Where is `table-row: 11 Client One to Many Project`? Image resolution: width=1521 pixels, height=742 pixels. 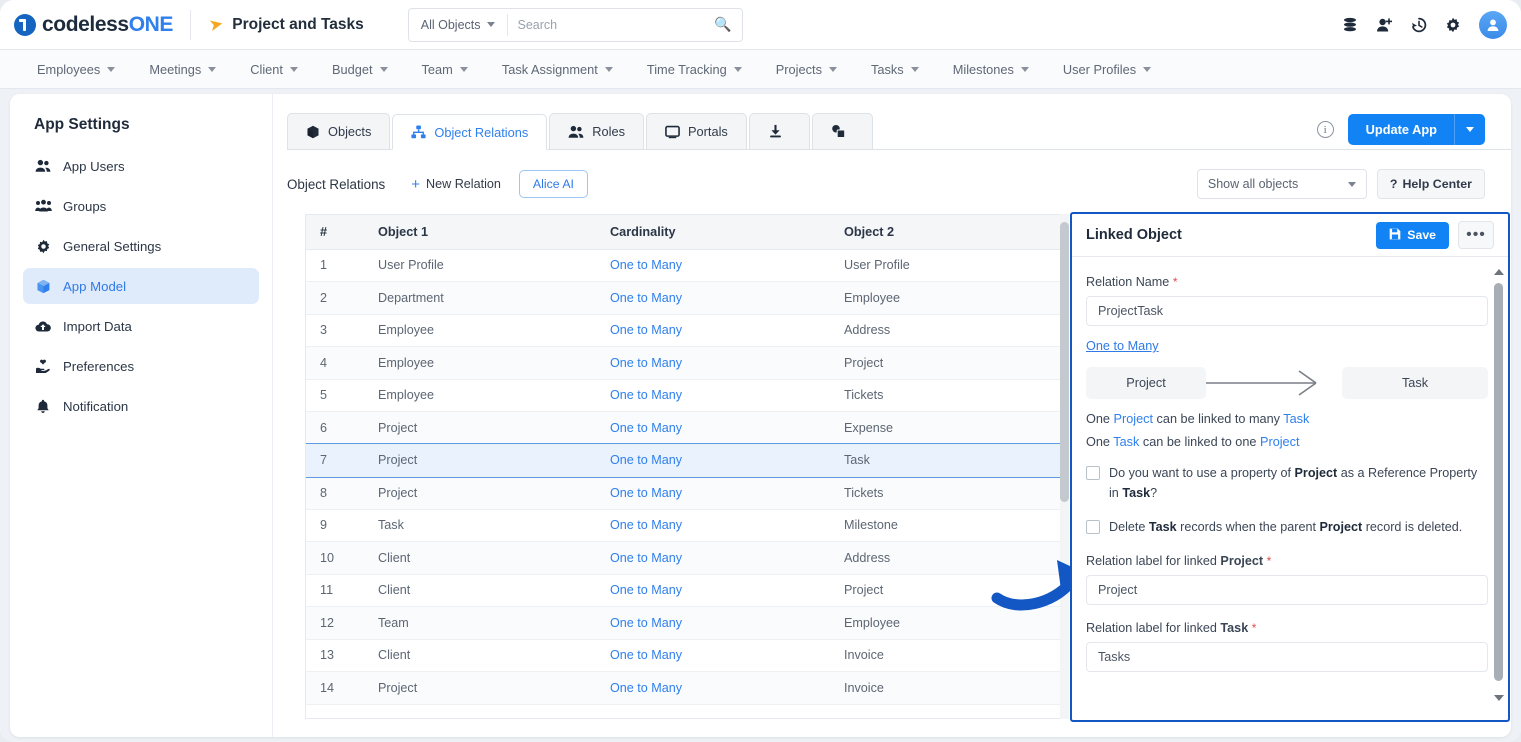
table-row: 11 Client One to Many Project is located at coordinates (683, 590).